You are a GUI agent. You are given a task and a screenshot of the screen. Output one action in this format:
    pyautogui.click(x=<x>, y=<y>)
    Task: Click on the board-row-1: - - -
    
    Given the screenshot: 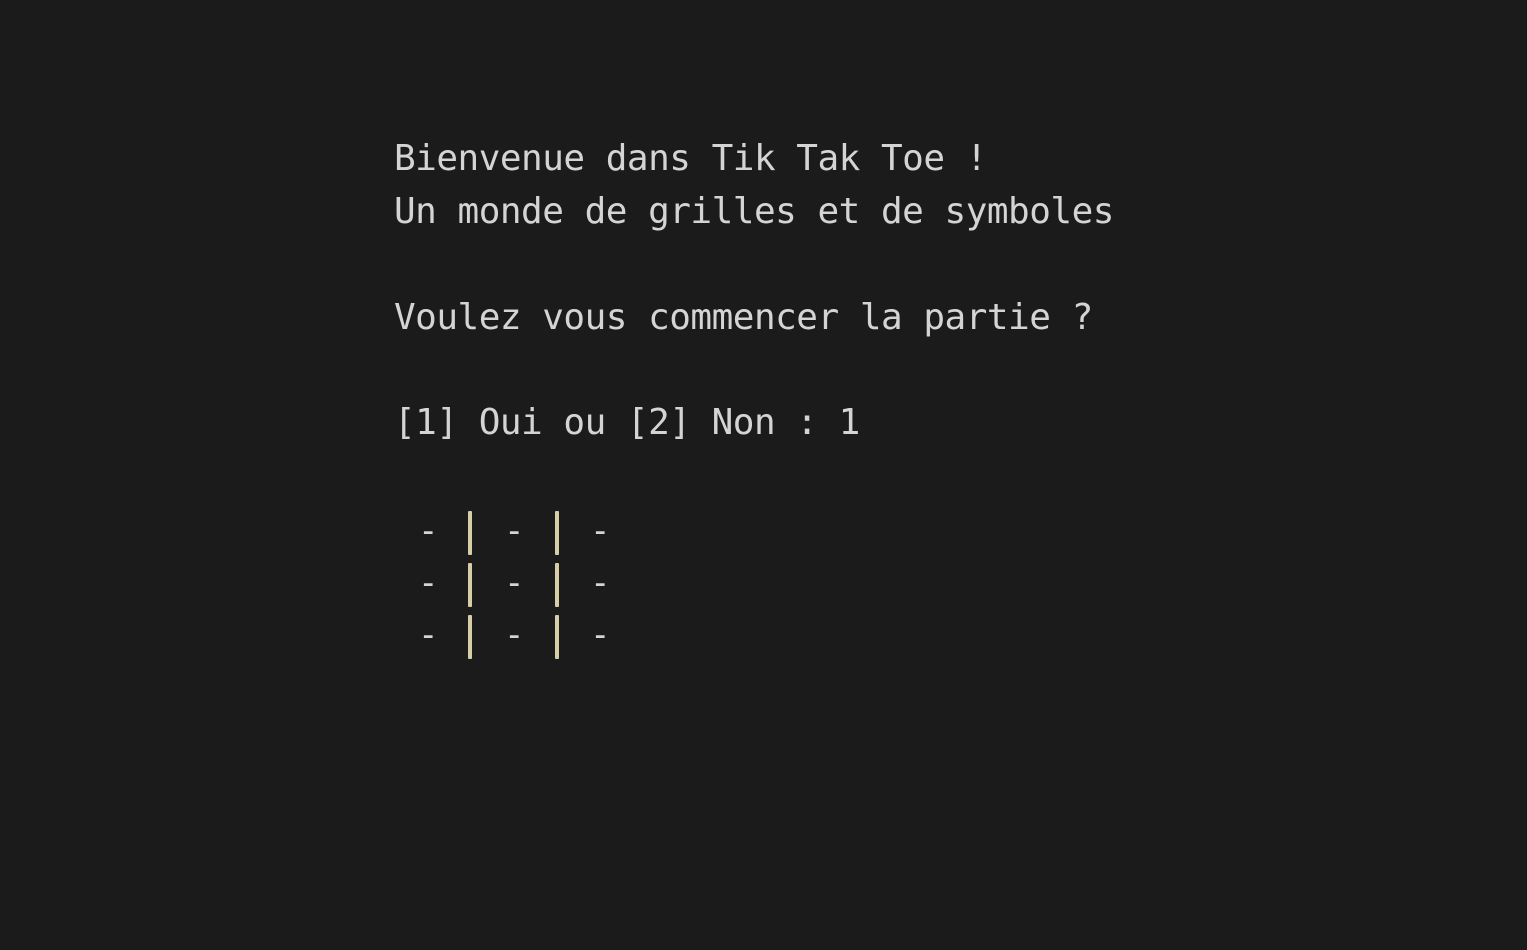 What is the action you would take?
    pyautogui.click(x=514, y=531)
    